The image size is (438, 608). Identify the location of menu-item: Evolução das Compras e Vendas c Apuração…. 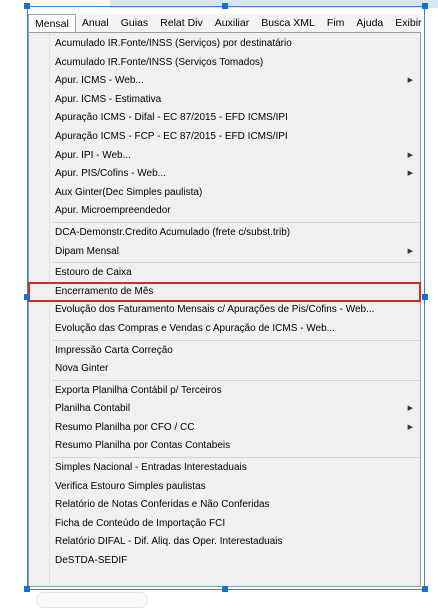
(224, 329).